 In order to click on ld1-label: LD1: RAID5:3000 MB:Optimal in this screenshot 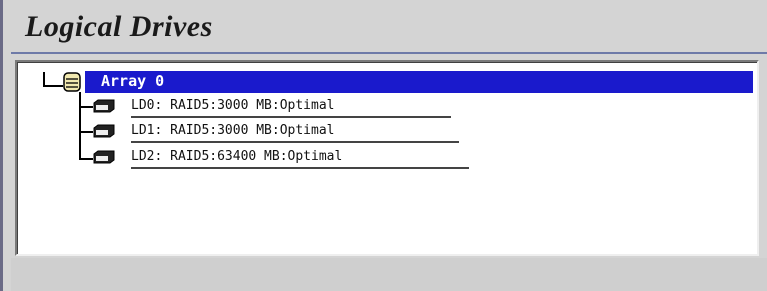, I will do `click(233, 130)`.